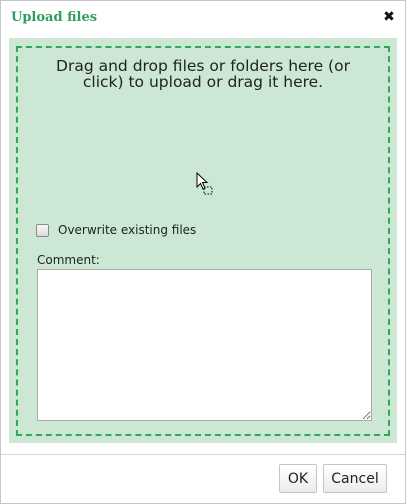 This screenshot has width=406, height=504. Describe the element at coordinates (298, 478) in the screenshot. I see `ok-button: OK` at that location.